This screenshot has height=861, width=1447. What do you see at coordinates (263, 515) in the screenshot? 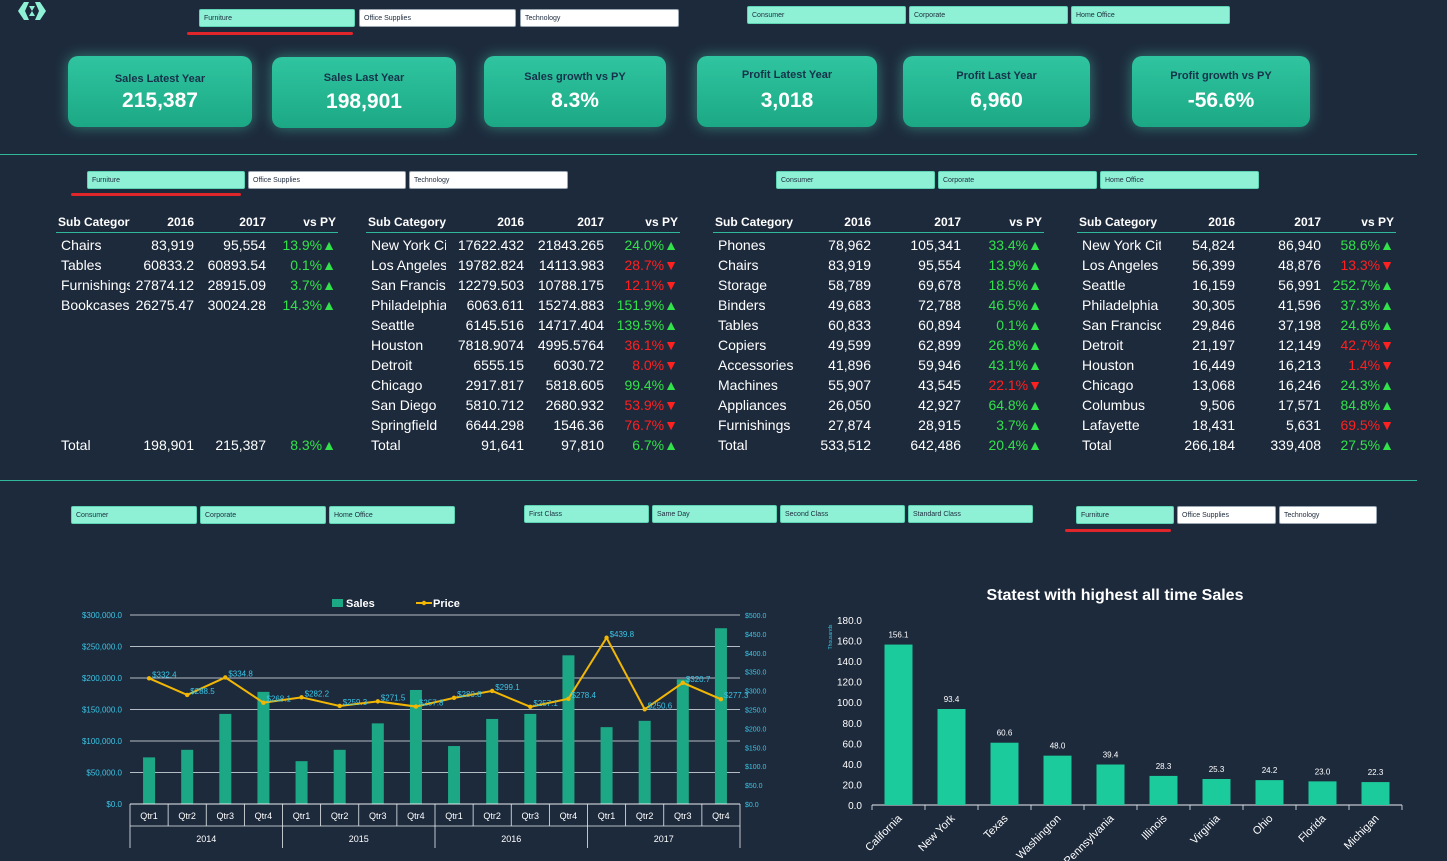
I see `bottom-slicer-corporate: Corporate` at bounding box center [263, 515].